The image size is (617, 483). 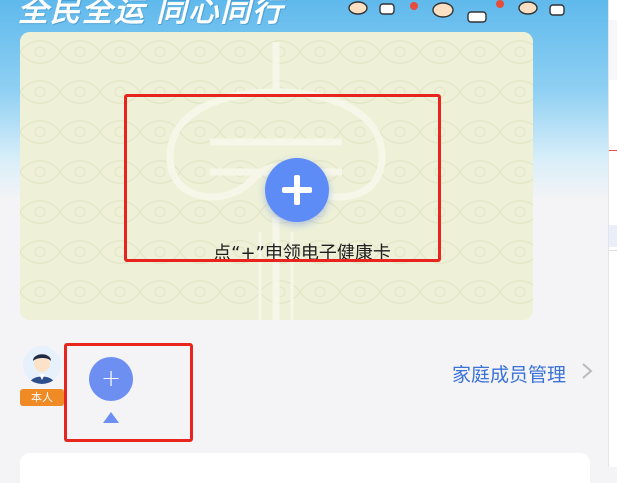 What do you see at coordinates (509, 373) in the screenshot?
I see `family-manage-link: 家庭成员管理` at bounding box center [509, 373].